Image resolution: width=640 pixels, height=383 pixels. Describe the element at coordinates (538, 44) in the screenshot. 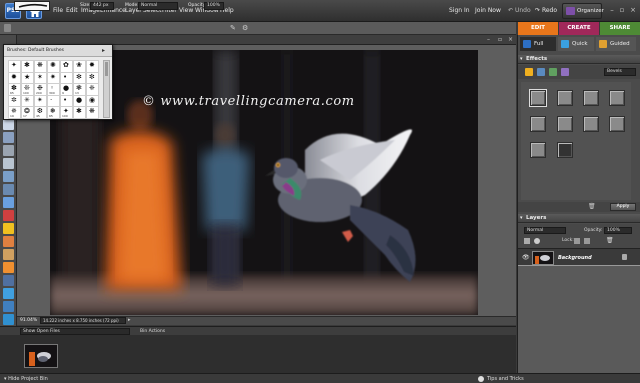

I see `subtab-full: Full` at that location.